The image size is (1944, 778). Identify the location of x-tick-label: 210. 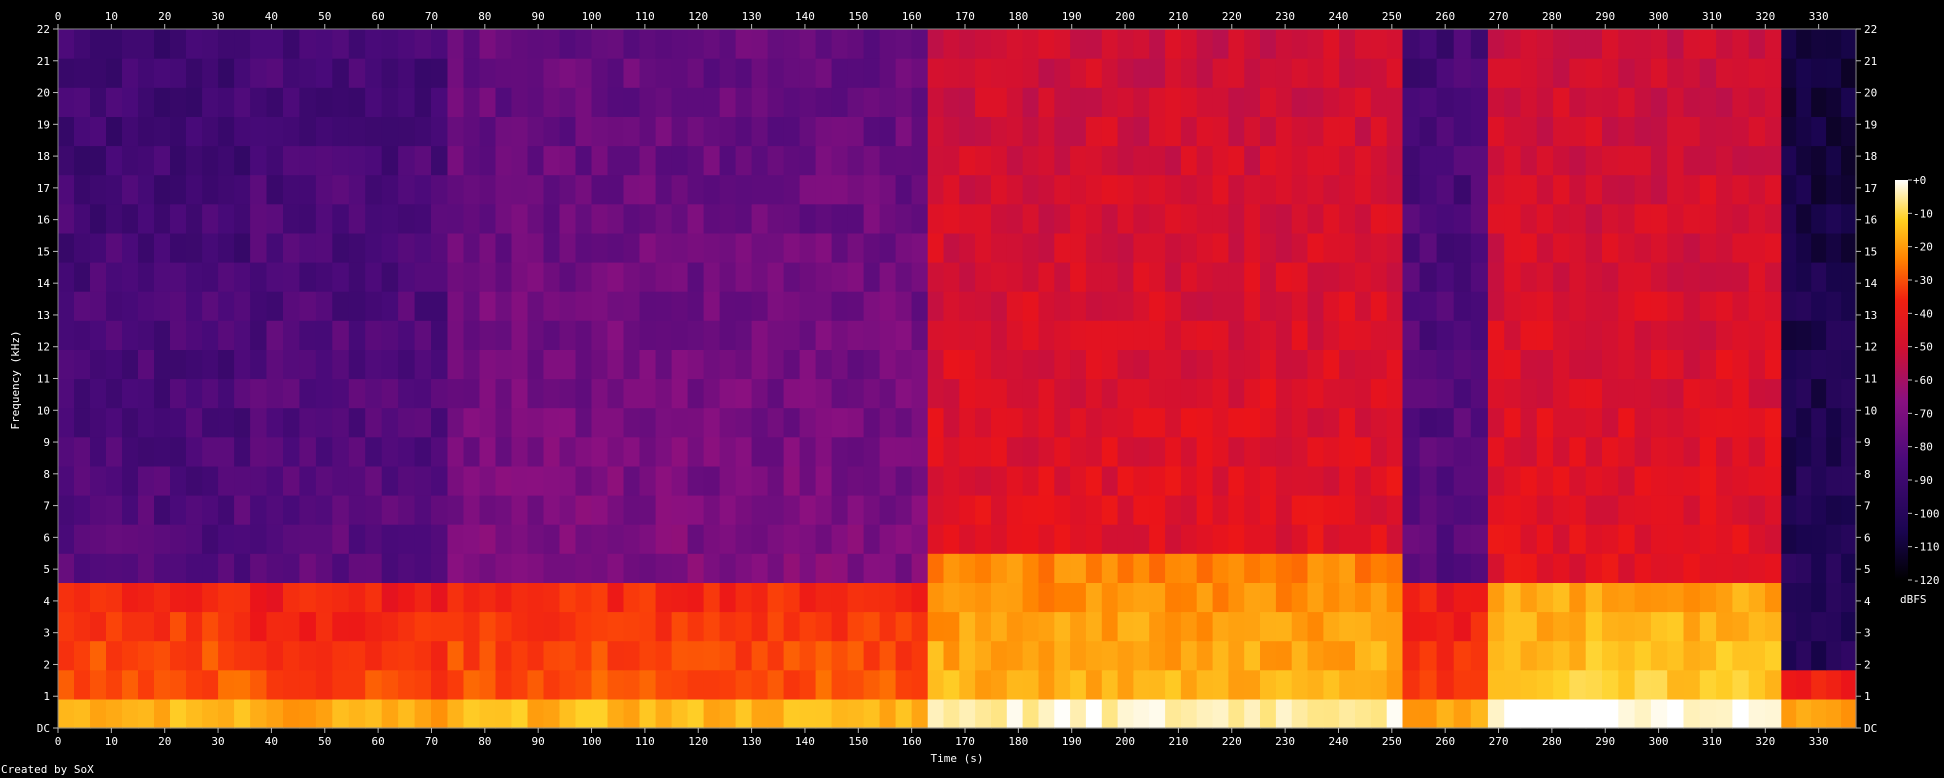
(1178, 16).